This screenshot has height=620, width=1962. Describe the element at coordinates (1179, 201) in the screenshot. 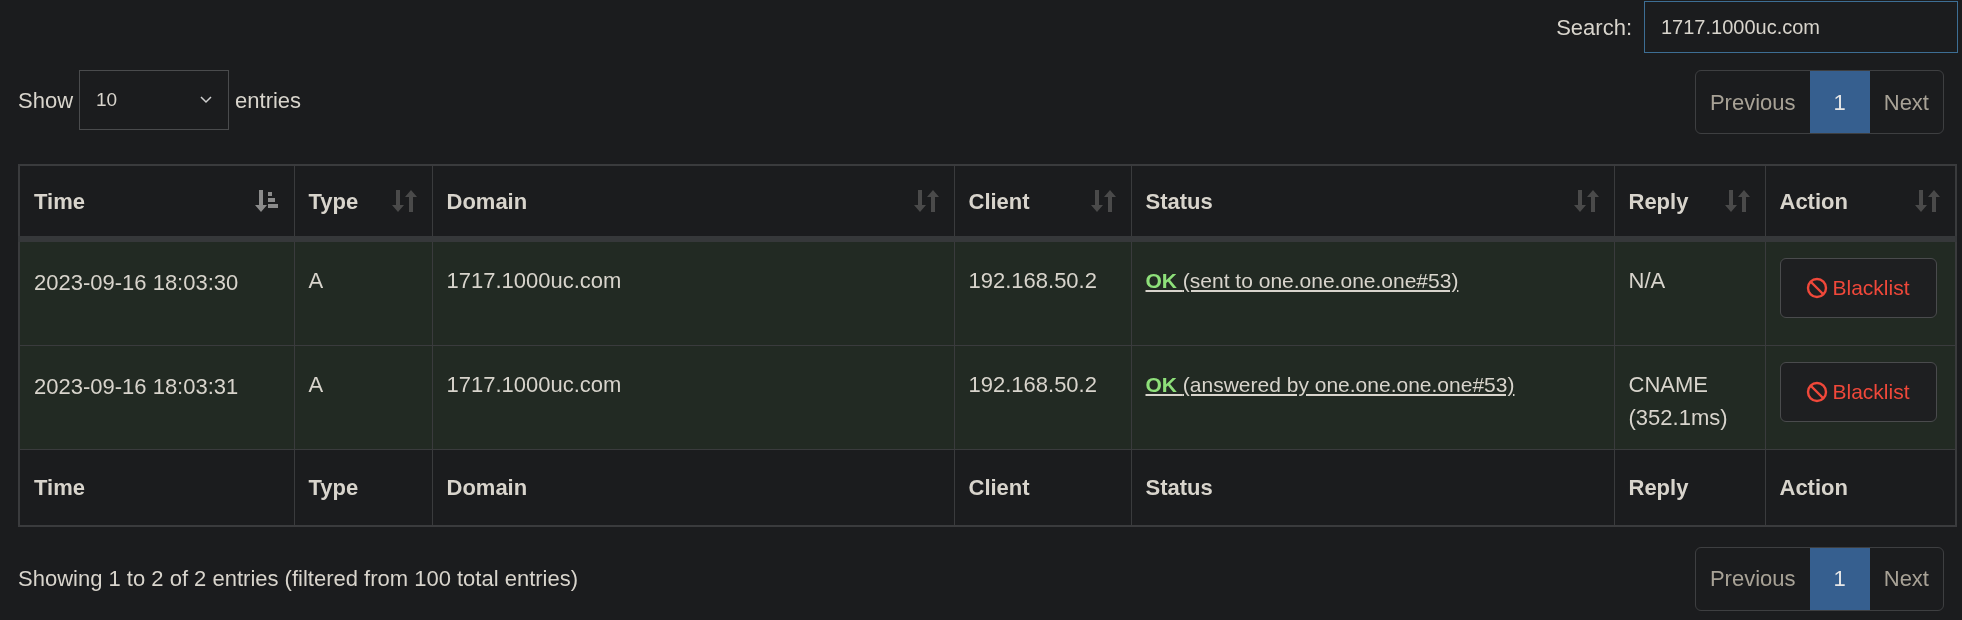

I see `column-header: Status` at that location.